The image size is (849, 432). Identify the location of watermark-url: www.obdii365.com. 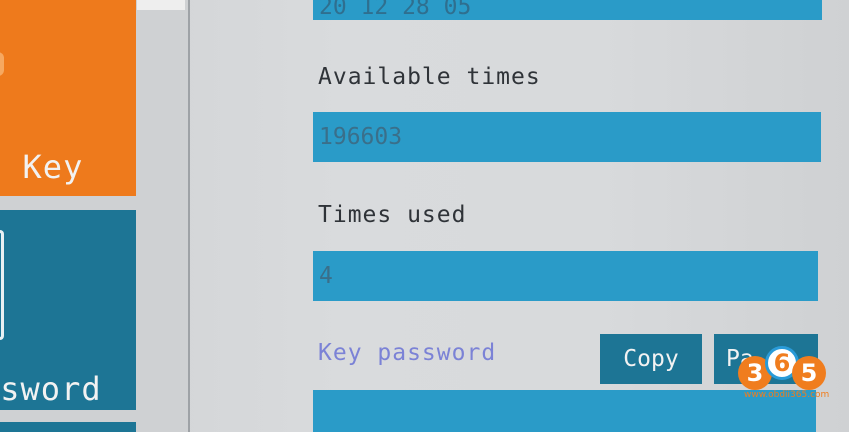
(787, 395).